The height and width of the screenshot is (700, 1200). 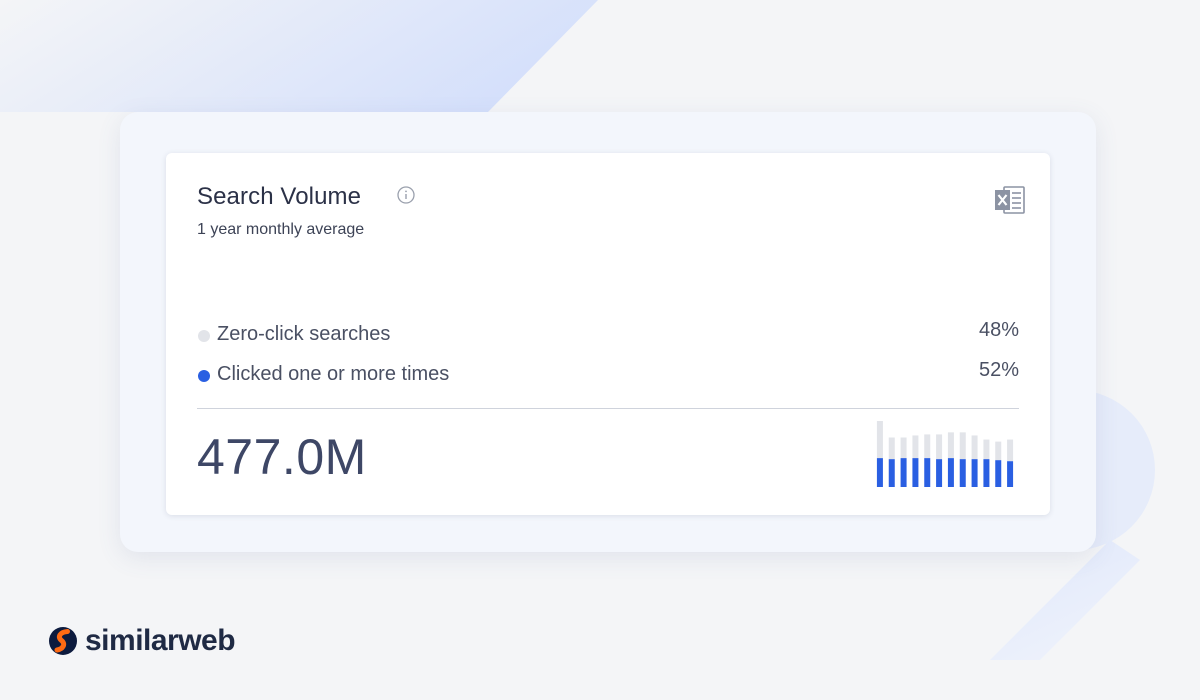 What do you see at coordinates (608, 373) in the screenshot?
I see `legend-row-clicked: Clicked one or more times 52%` at bounding box center [608, 373].